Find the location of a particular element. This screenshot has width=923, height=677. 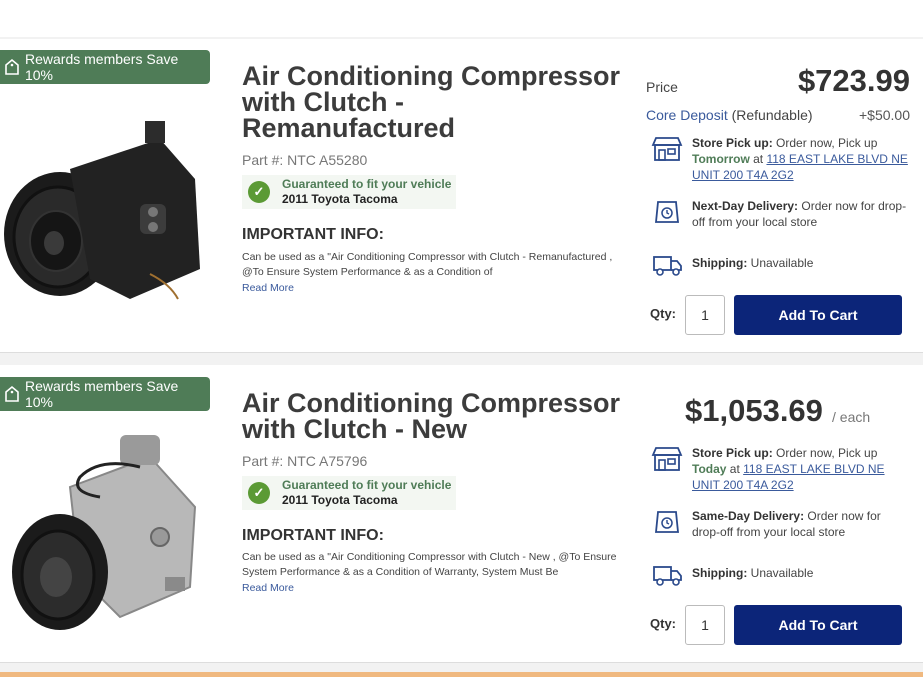

pickup-when: Today is located at coordinates (709, 469).